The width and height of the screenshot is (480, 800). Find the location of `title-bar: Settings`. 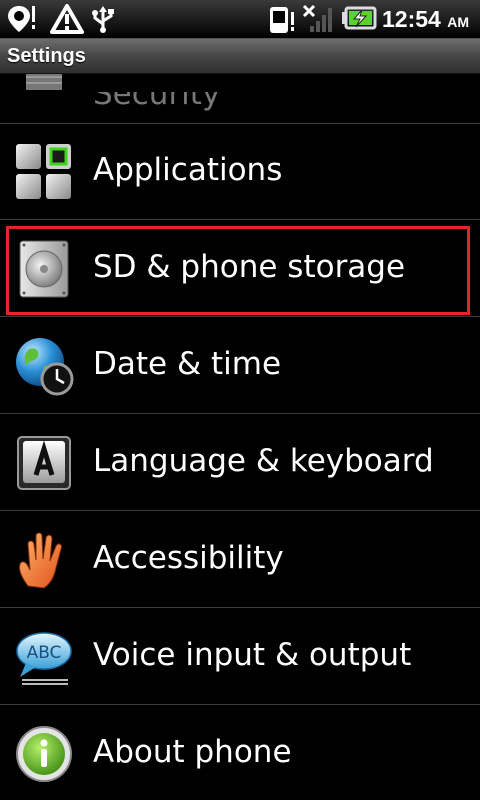

title-bar: Settings is located at coordinates (240, 56).